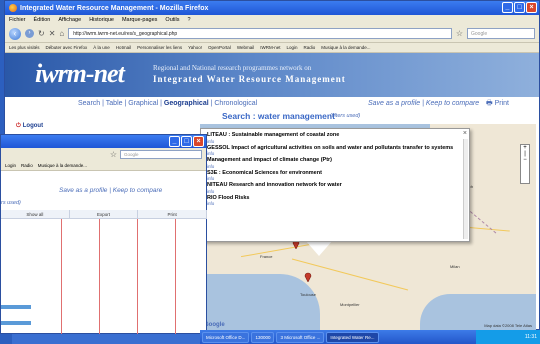 This screenshot has width=540, height=344. What do you see at coordinates (17, 20) in the screenshot?
I see `menu-file: Fichier` at bounding box center [17, 20].